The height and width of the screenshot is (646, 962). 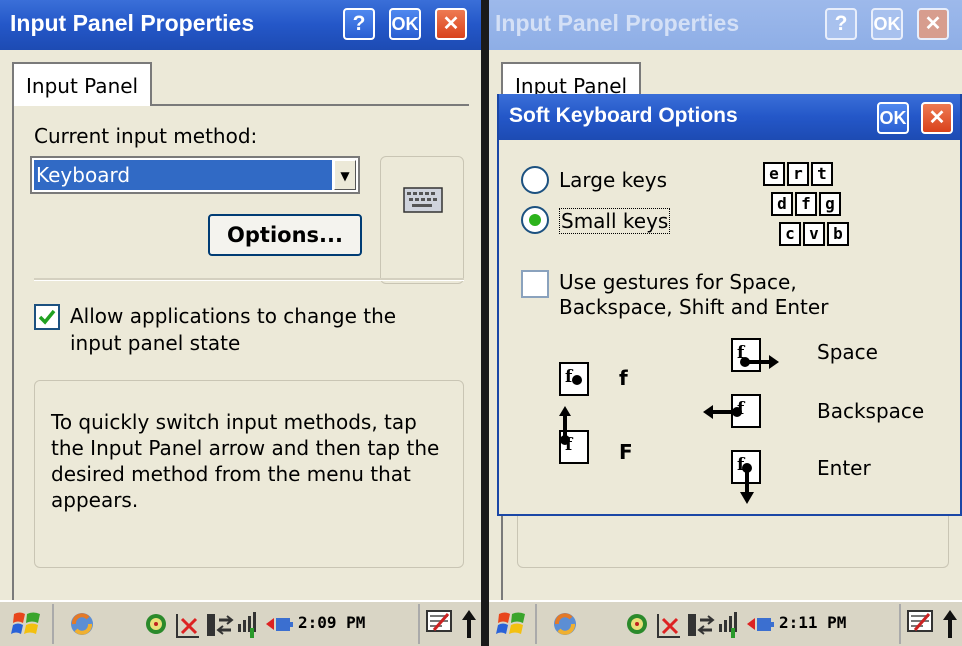 I want to click on gestures-checkbox, so click(x=535, y=284).